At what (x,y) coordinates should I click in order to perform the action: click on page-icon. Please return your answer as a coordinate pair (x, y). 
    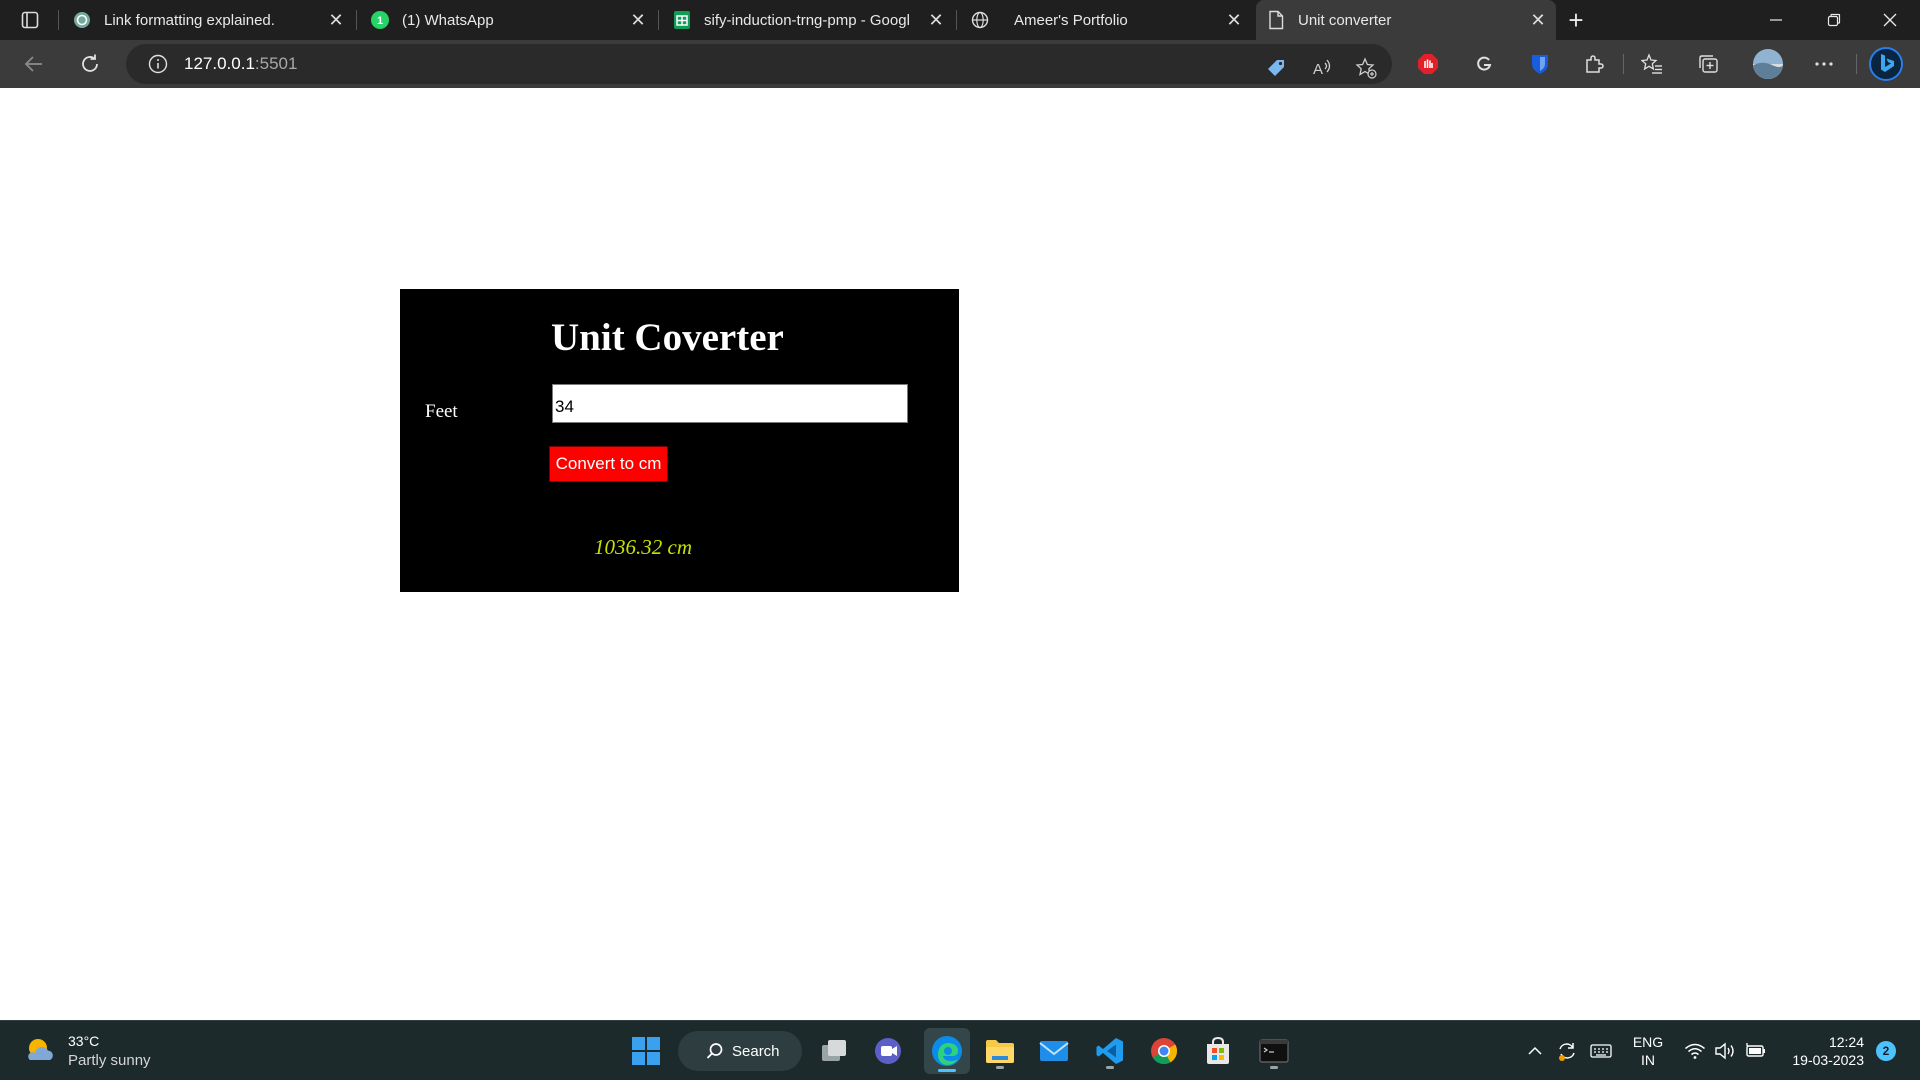
    Looking at the image, I should click on (1276, 20).